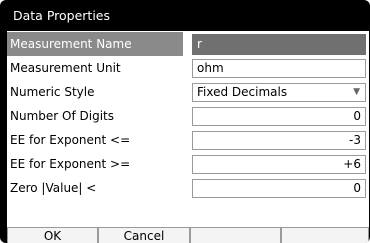  Describe the element at coordinates (70, 140) in the screenshot. I see `ee-exponent-min-label: EE for Exponent <=` at that location.